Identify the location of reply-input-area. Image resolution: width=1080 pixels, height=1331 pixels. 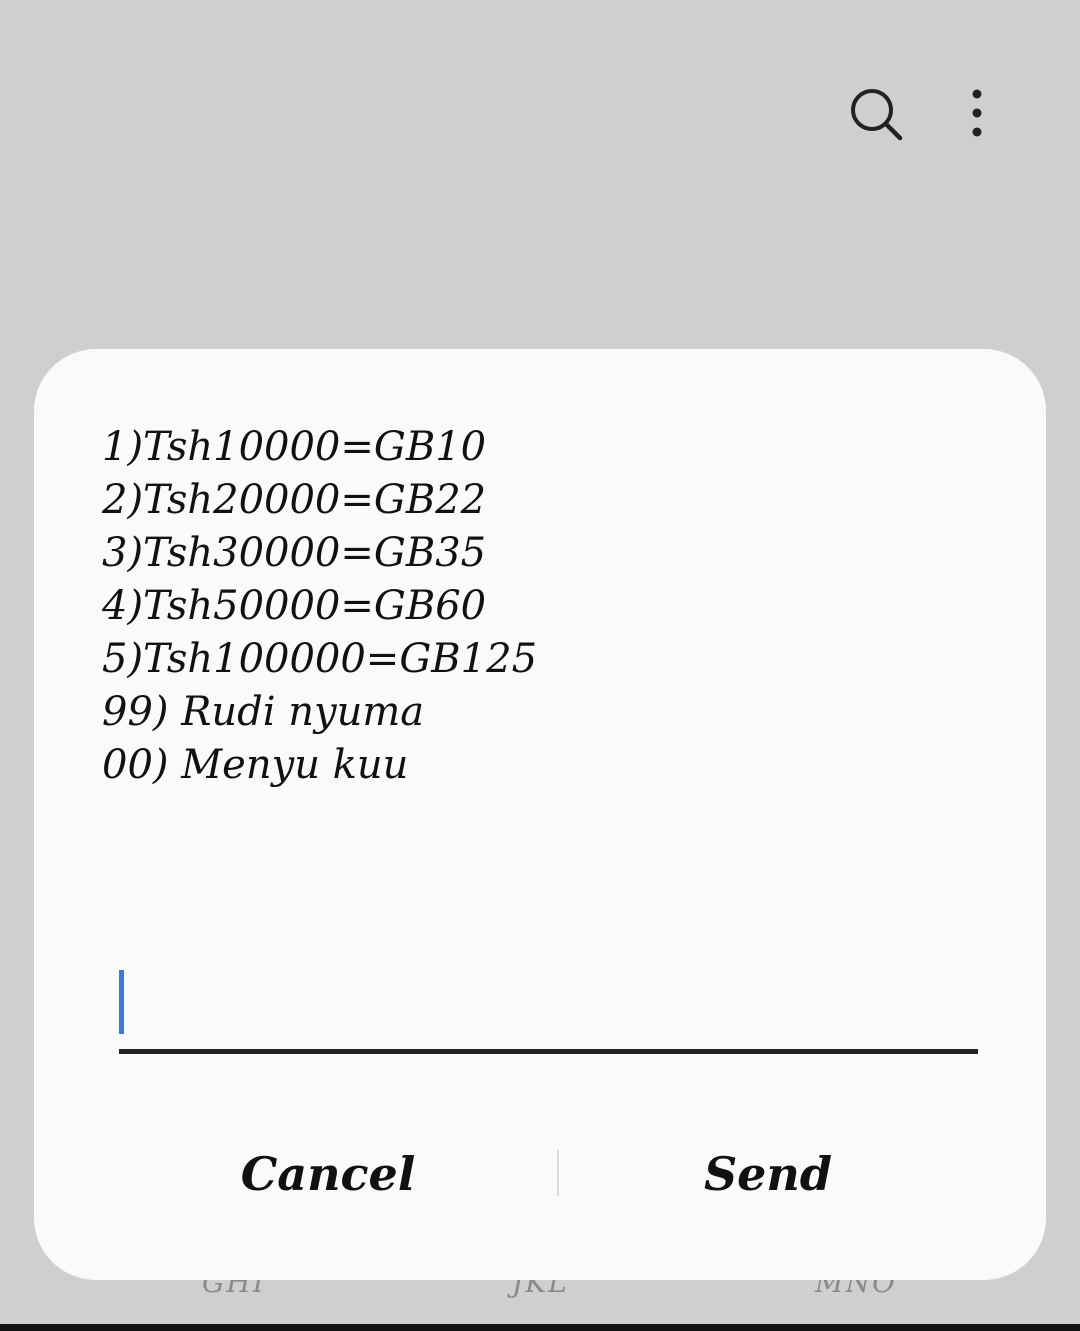
(549, 1007).